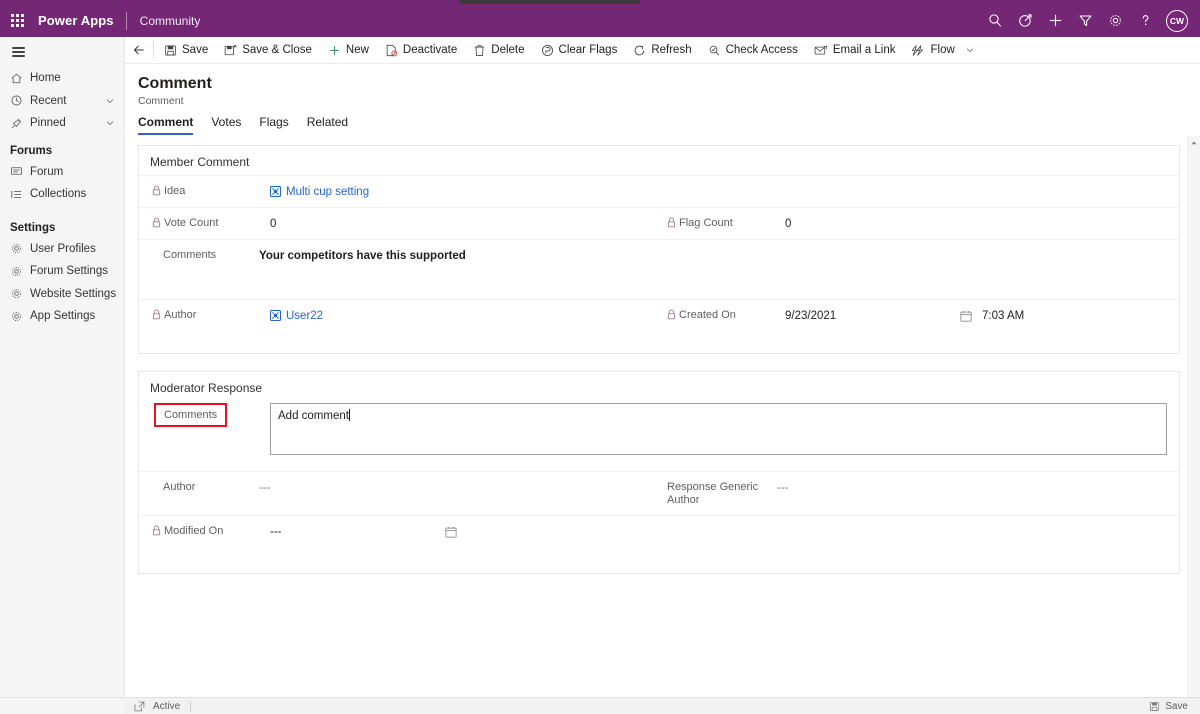  I want to click on moderator-comments-textarea: Add comment, so click(718, 429).